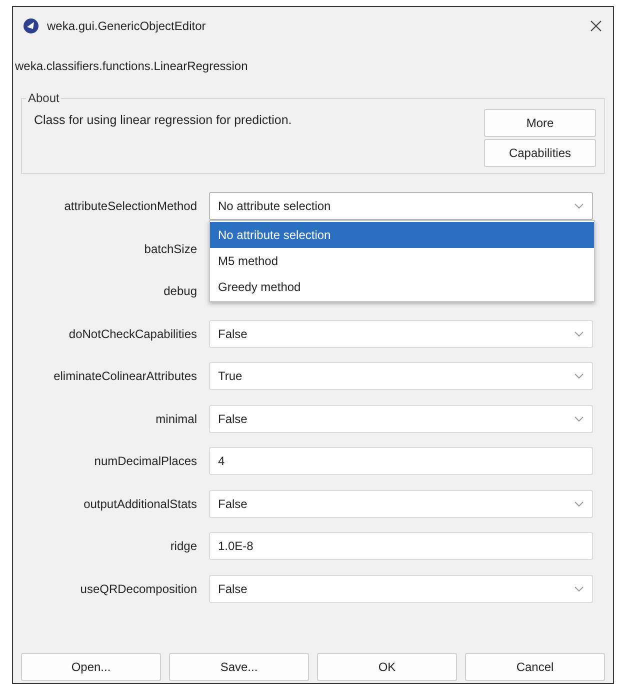 This screenshot has width=622, height=688. What do you see at coordinates (401, 376) in the screenshot?
I see `dropdown: True` at bounding box center [401, 376].